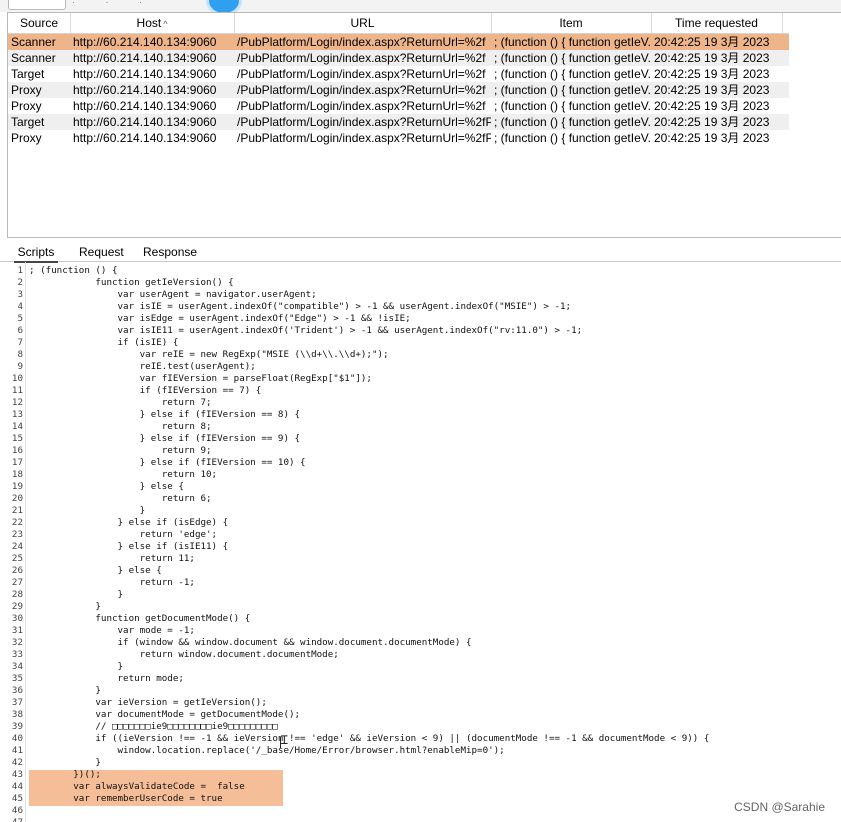 This screenshot has width=841, height=822. Describe the element at coordinates (137, 786) in the screenshot. I see `code-text: var alwaysValidateCode = false` at that location.